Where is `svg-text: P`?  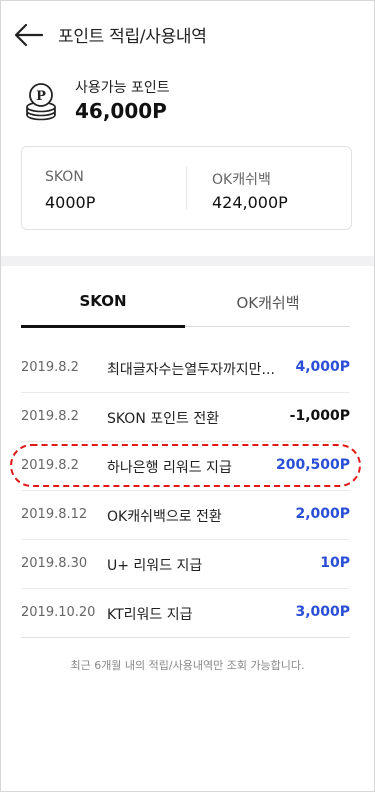
svg-text: P is located at coordinates (41, 96).